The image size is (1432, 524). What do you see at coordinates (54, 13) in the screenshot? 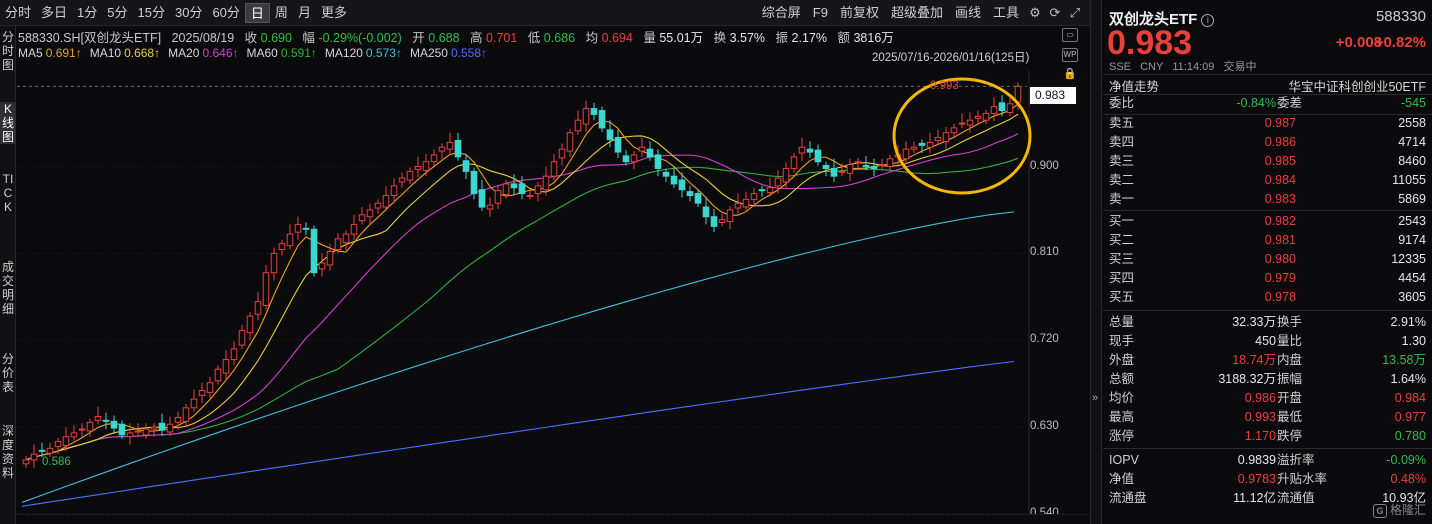
I see `period-tab: 多日` at bounding box center [54, 13].